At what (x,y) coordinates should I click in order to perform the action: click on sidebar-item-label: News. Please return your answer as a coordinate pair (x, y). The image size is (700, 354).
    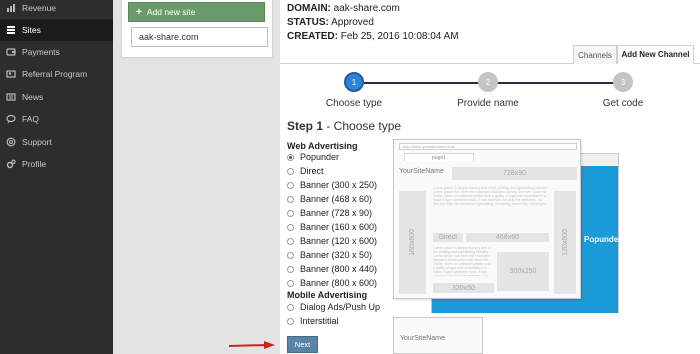
    Looking at the image, I should click on (33, 97).